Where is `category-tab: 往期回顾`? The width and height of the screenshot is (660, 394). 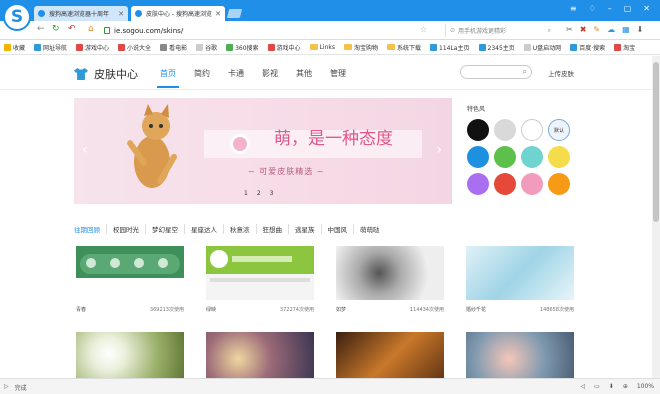 category-tab: 往期回顾 is located at coordinates (90, 229).